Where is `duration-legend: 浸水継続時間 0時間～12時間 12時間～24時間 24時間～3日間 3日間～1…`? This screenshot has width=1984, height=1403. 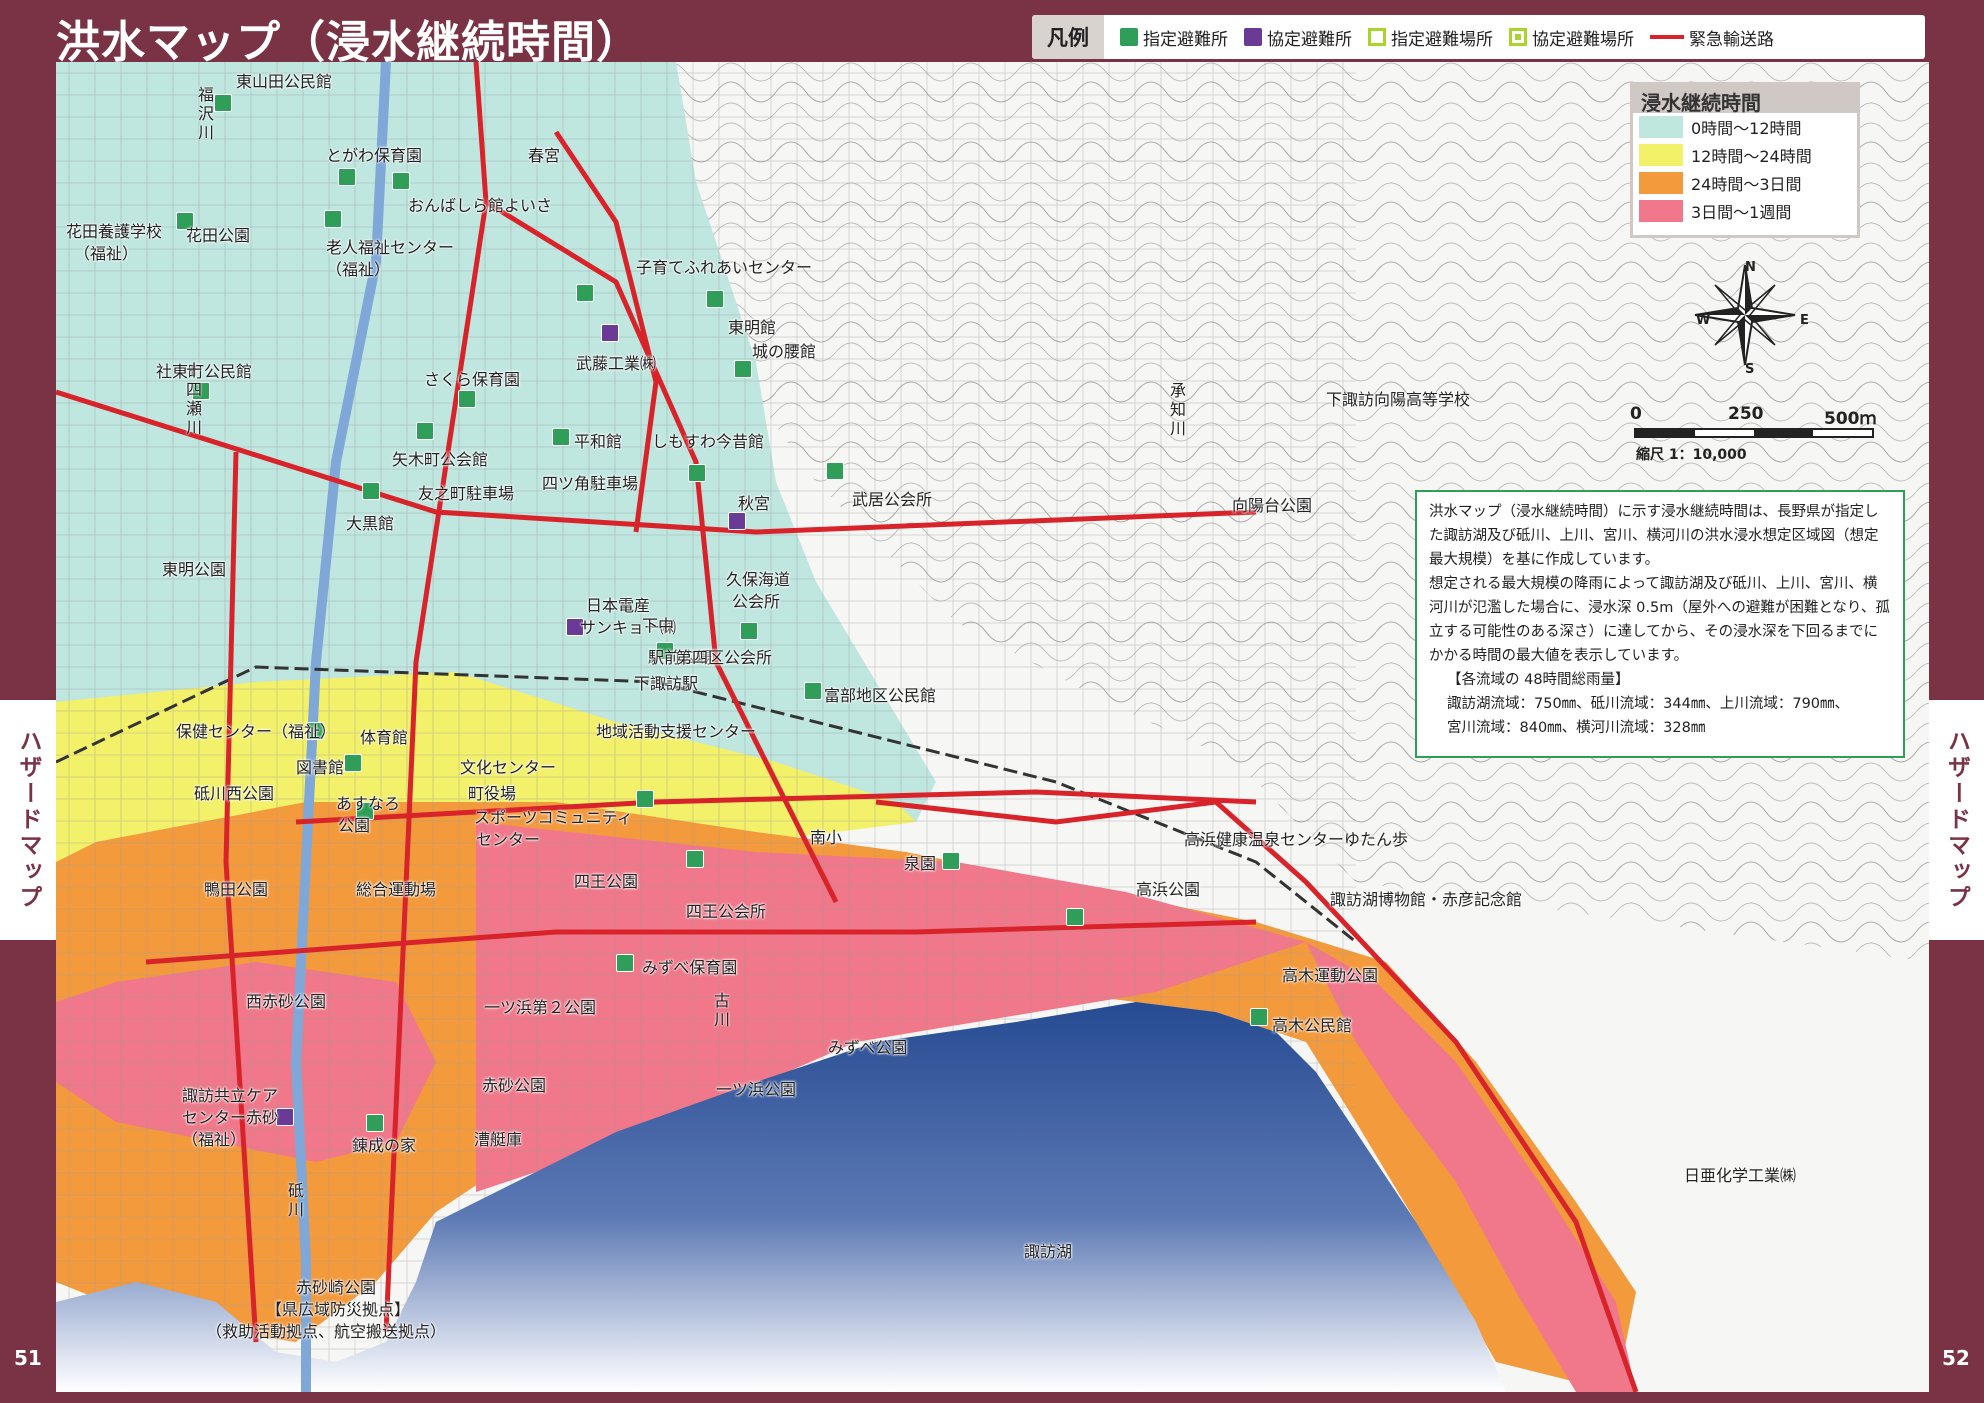 duration-legend: 浸水継続時間 0時間～12時間 12時間～24時間 24時間～3日間 3日間～1… is located at coordinates (1745, 160).